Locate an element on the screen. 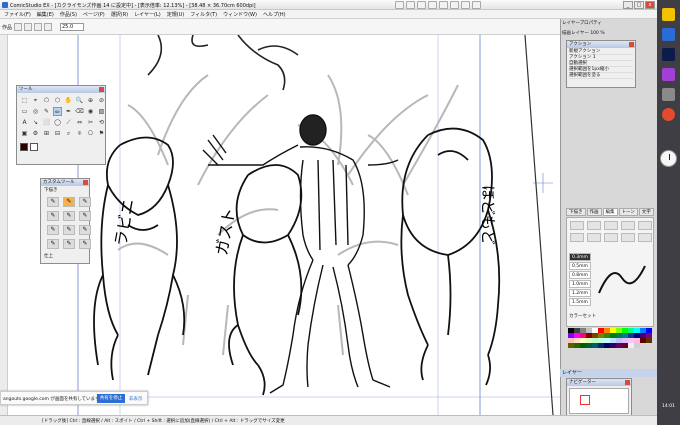 This screenshot has height=425, width=680. brush-size-item: 1.0mm is located at coordinates (580, 284).